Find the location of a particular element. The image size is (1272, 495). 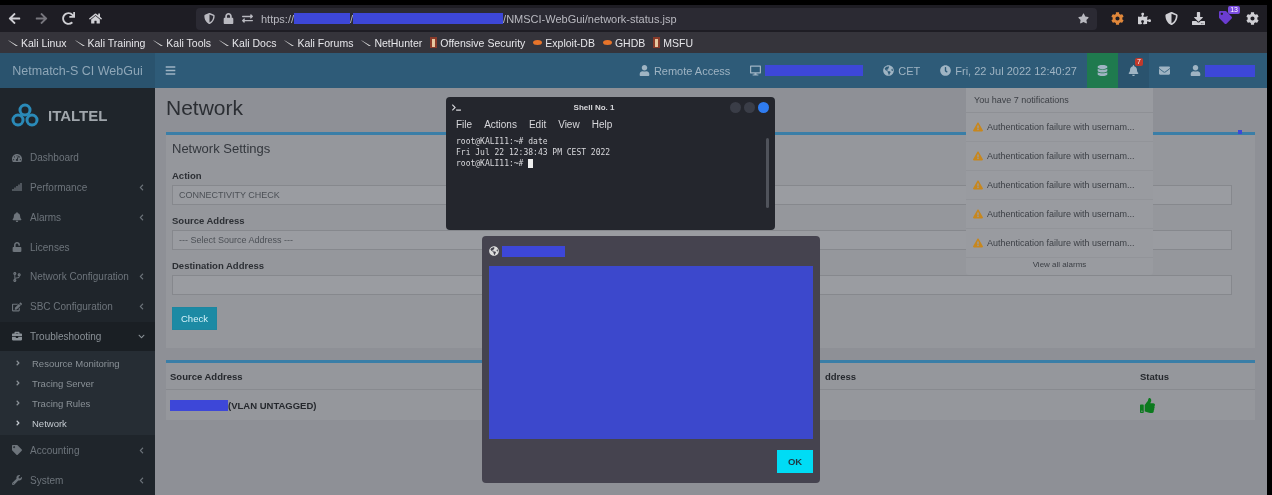

date-time: Fri, 22 Jul 2022 12:40:27 is located at coordinates (1016, 70).